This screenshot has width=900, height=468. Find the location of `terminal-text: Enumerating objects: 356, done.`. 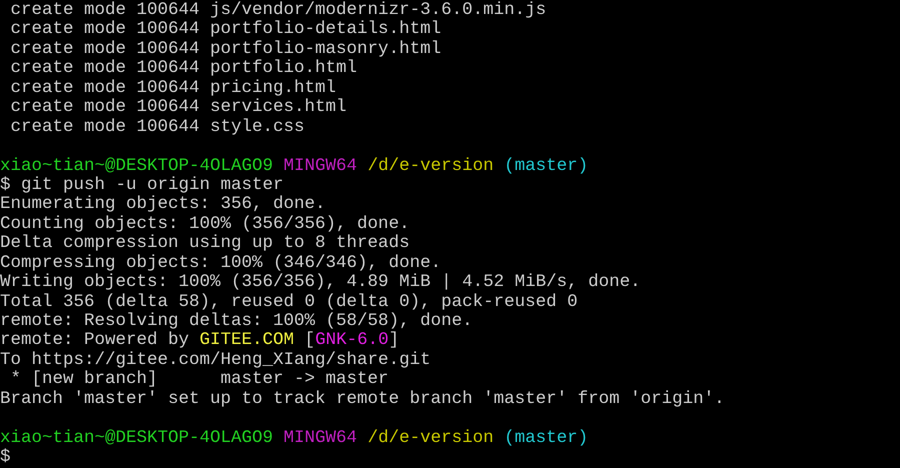

terminal-text: Enumerating objects: 356, done. is located at coordinates (163, 205).